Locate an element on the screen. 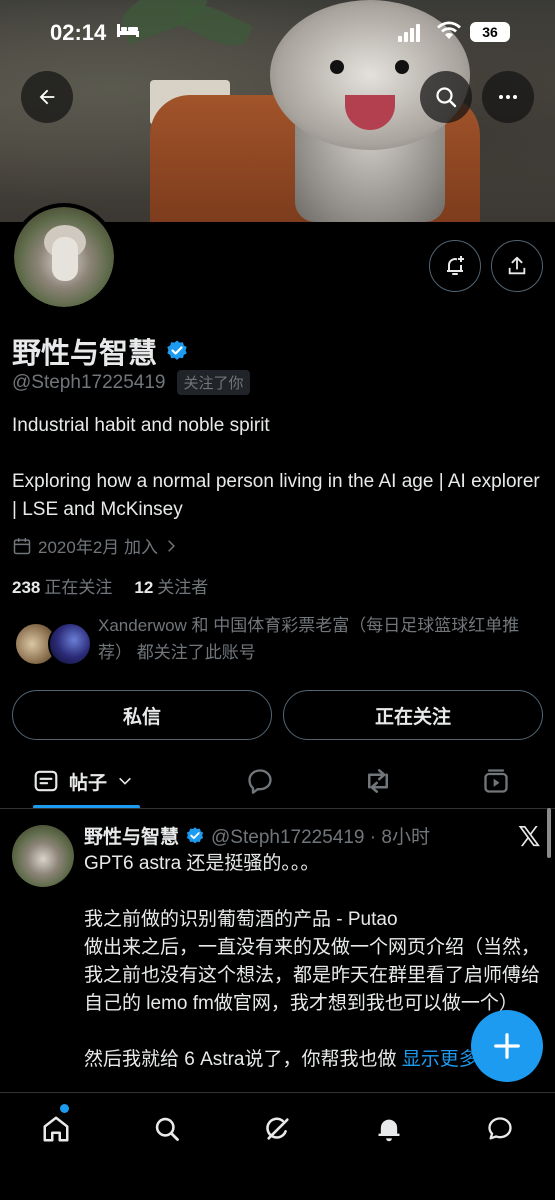 The width and height of the screenshot is (555, 1200). share-icon is located at coordinates (517, 265).